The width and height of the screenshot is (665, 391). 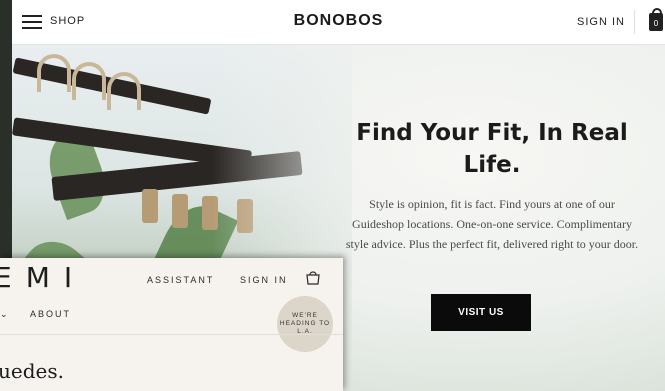 I want to click on bag-count-badge: 0, so click(x=656, y=23).